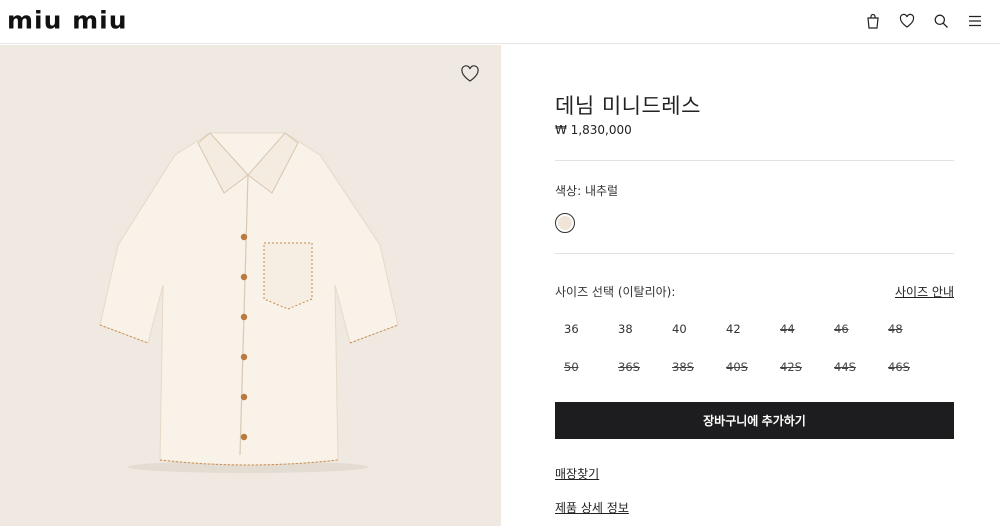 This screenshot has height=526, width=1000. Describe the element at coordinates (906, 329) in the screenshot. I see `size-option: 48` at that location.